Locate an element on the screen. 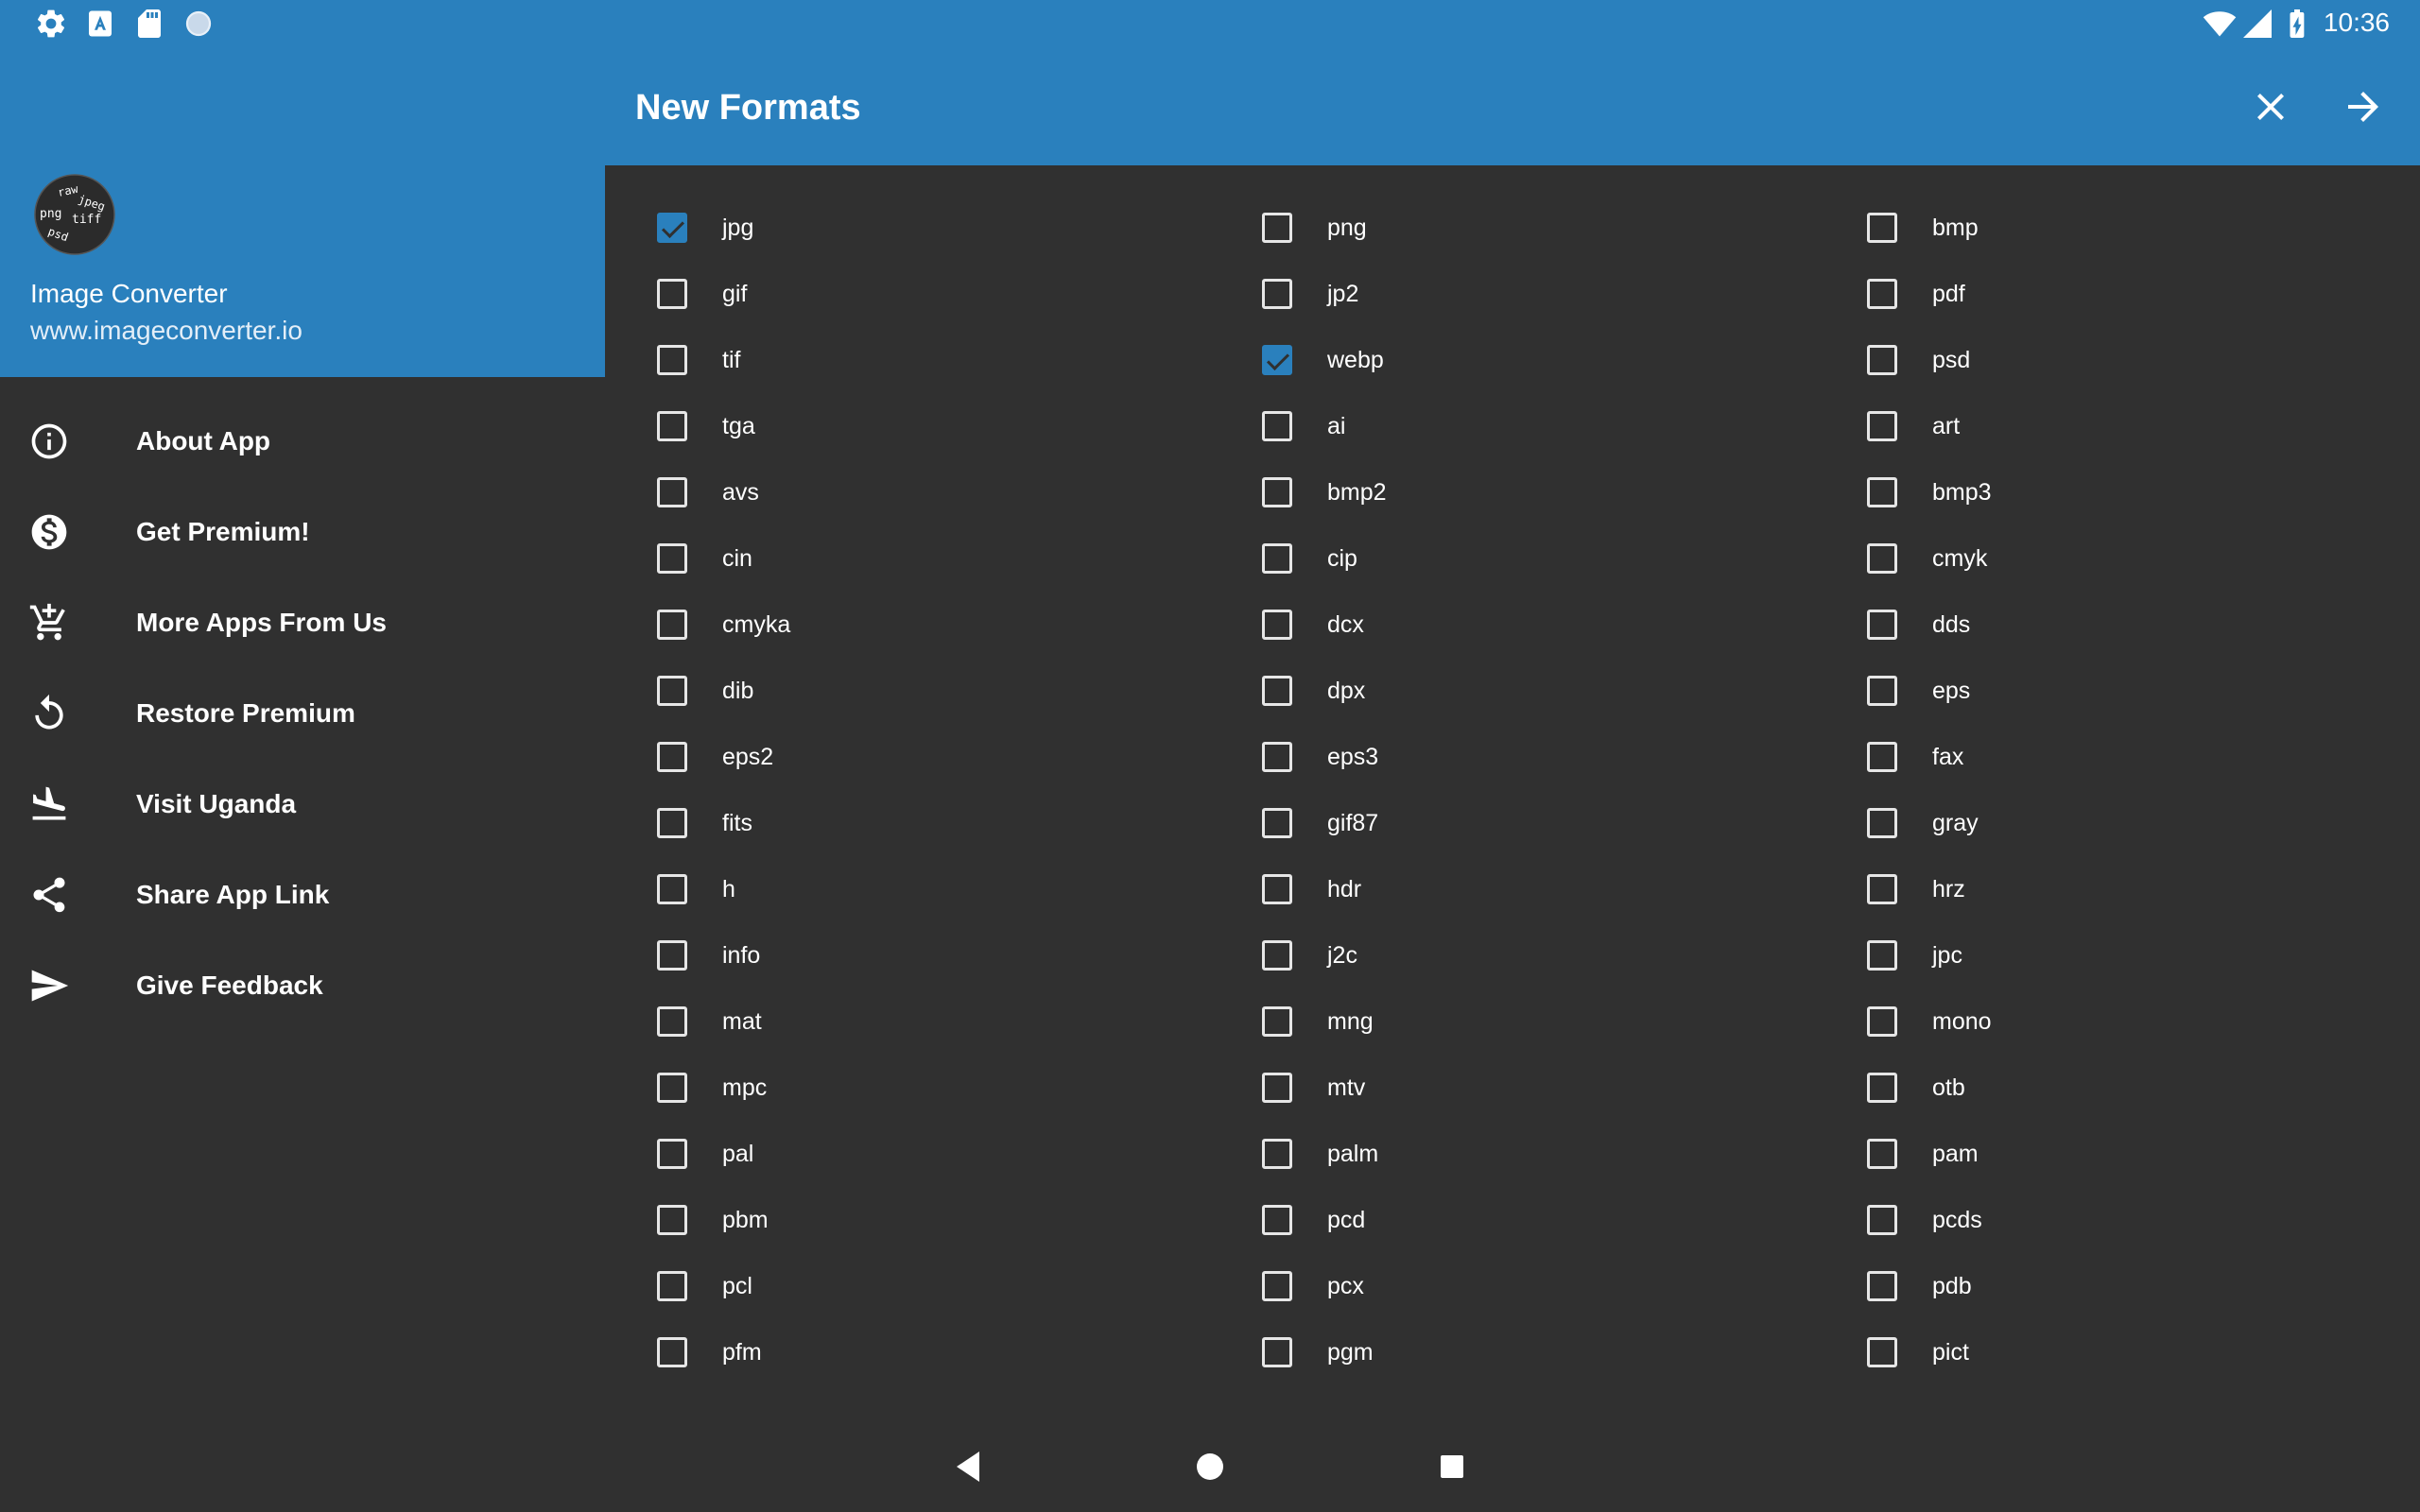 The width and height of the screenshot is (2420, 1512). format-option-pict: pict is located at coordinates (2117, 1364).